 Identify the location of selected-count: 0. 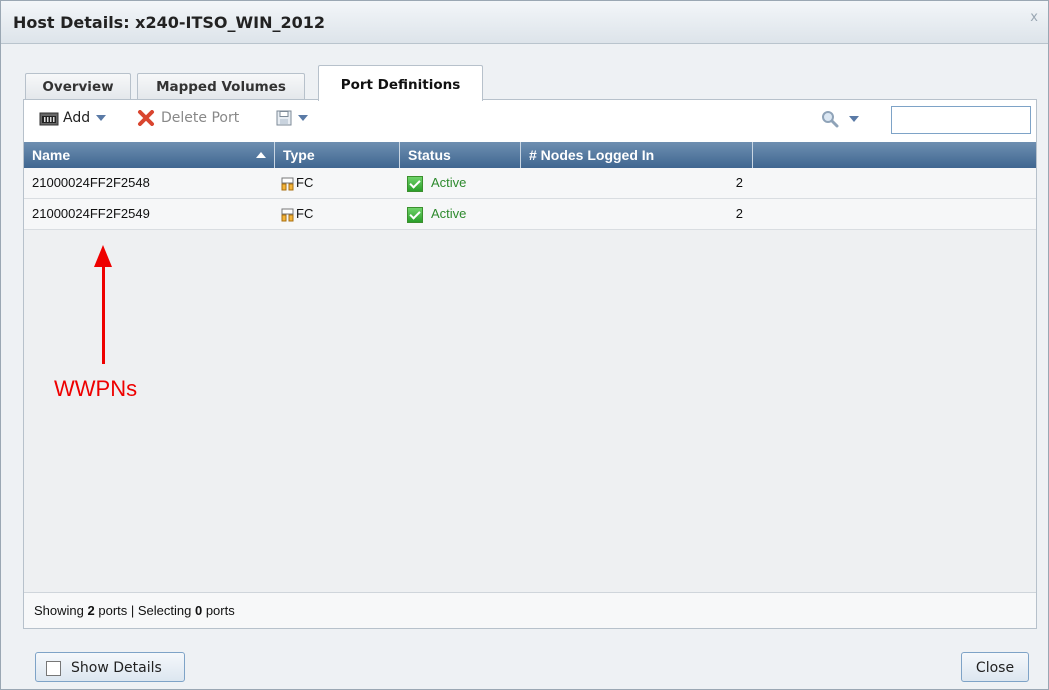
(198, 610).